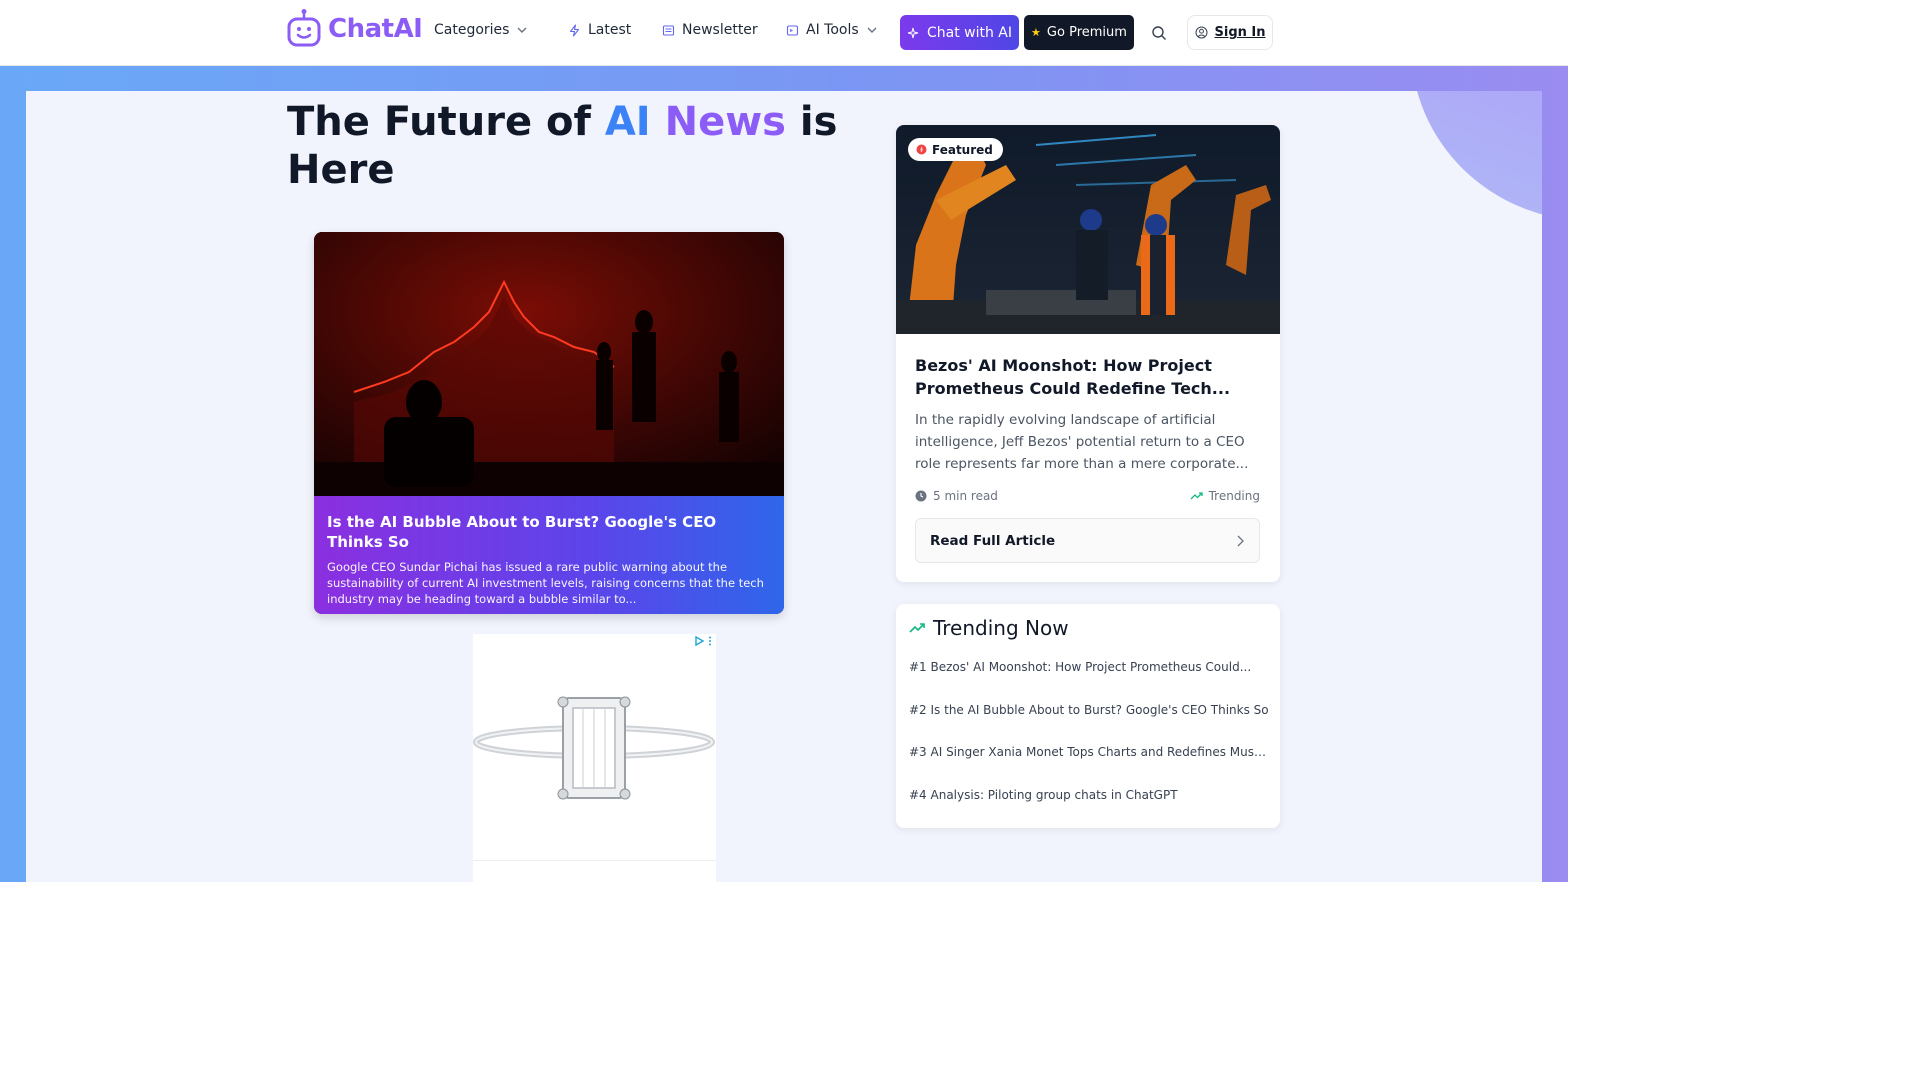  I want to click on nav-categories: Categories, so click(481, 30).